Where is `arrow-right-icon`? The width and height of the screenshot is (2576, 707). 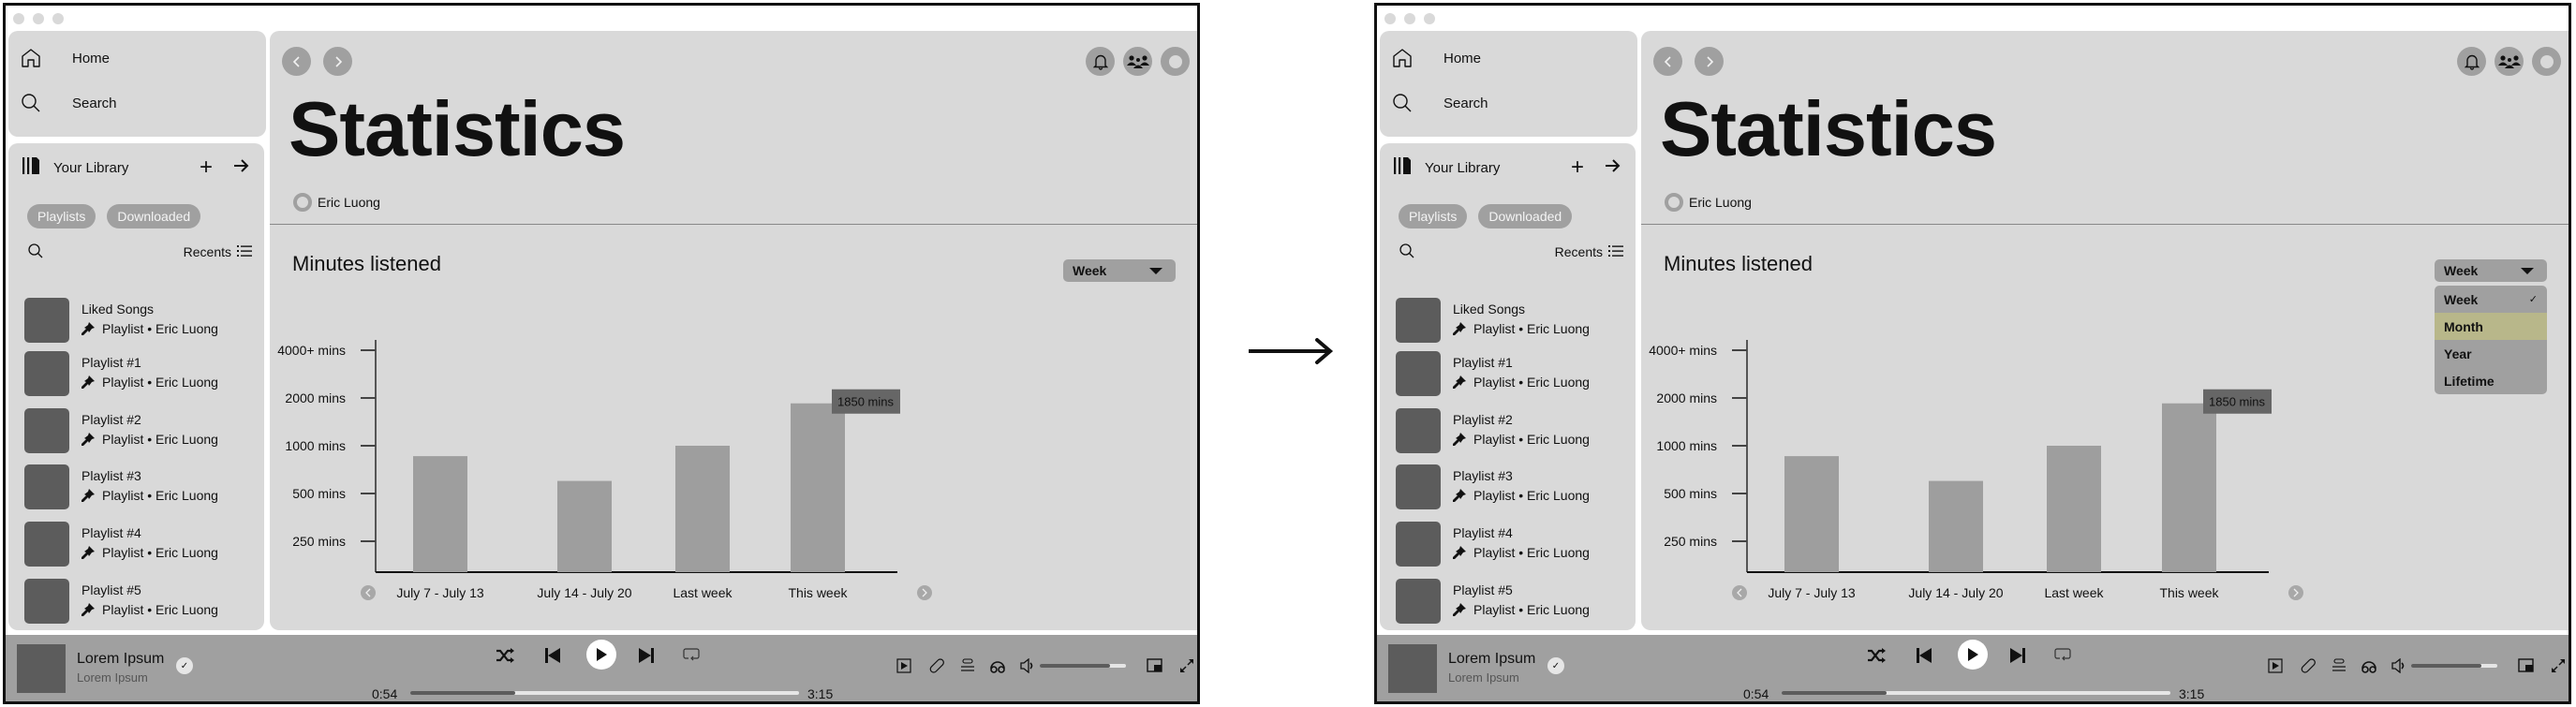
arrow-right-icon is located at coordinates (241, 167).